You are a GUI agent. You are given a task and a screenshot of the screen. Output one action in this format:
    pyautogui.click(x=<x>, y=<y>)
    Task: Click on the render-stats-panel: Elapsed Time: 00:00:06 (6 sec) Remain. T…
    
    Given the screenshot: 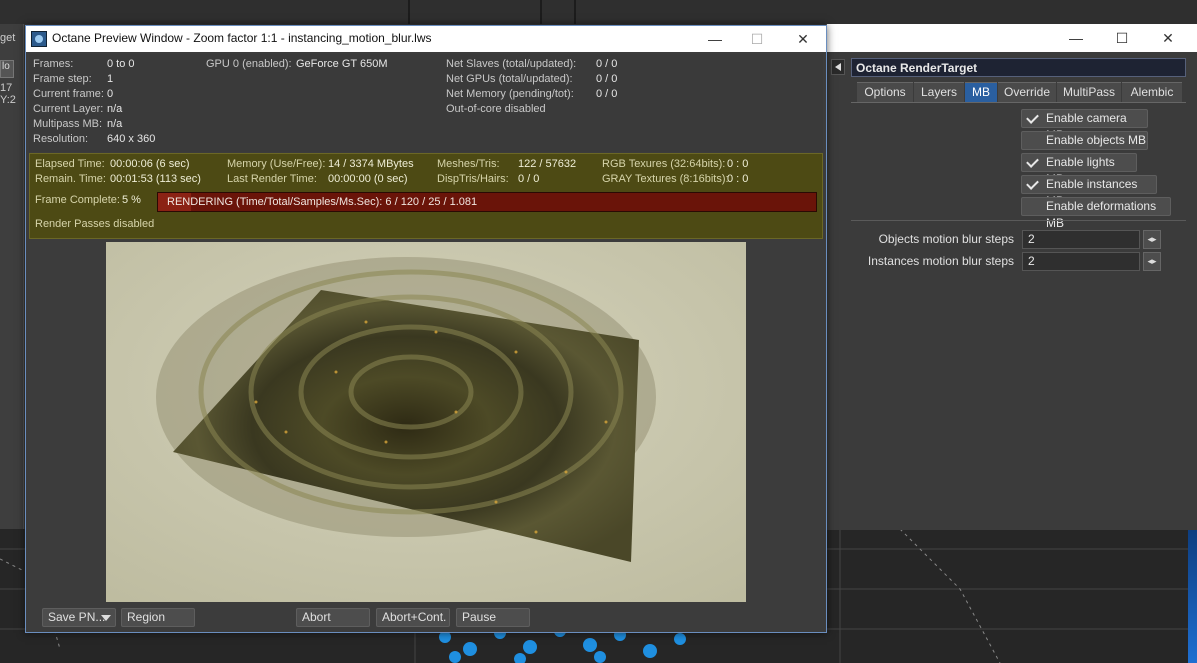 What is the action you would take?
    pyautogui.click(x=426, y=196)
    